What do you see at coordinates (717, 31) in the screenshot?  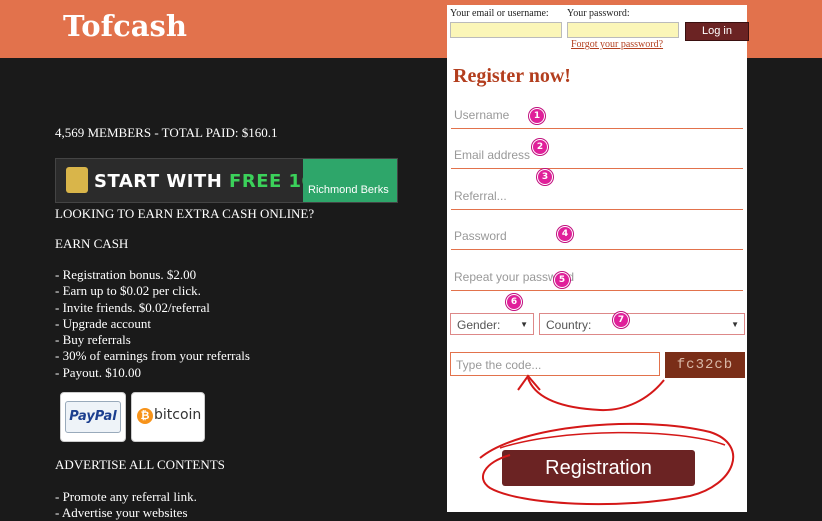 I see `login-button: Log in` at bounding box center [717, 31].